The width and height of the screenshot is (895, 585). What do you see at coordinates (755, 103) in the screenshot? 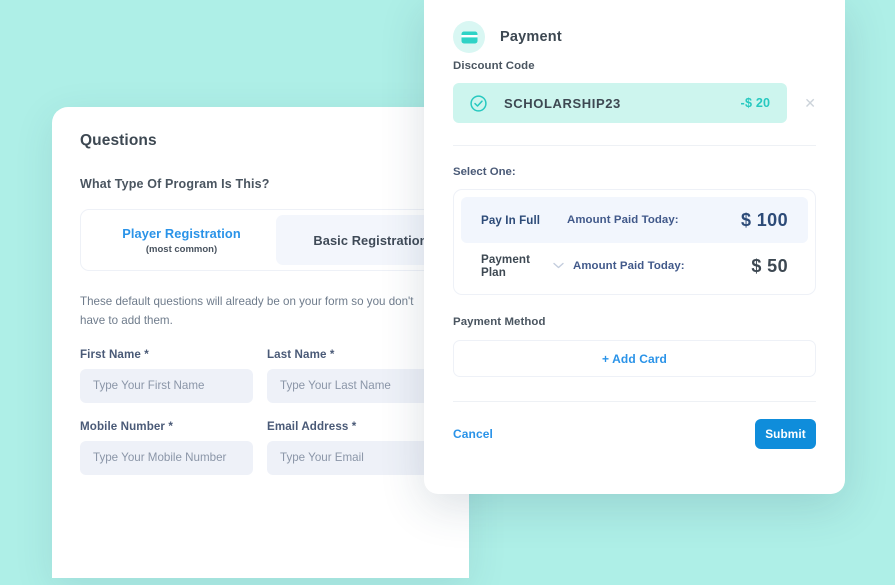
I see `discount-amount: -$ 20` at bounding box center [755, 103].